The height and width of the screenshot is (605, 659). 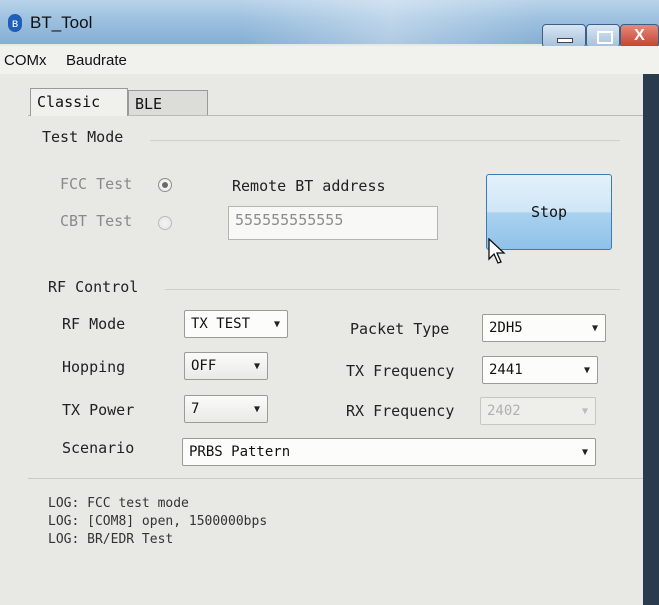 I want to click on remote-bt-address-label: Remote BT address, so click(x=309, y=186).